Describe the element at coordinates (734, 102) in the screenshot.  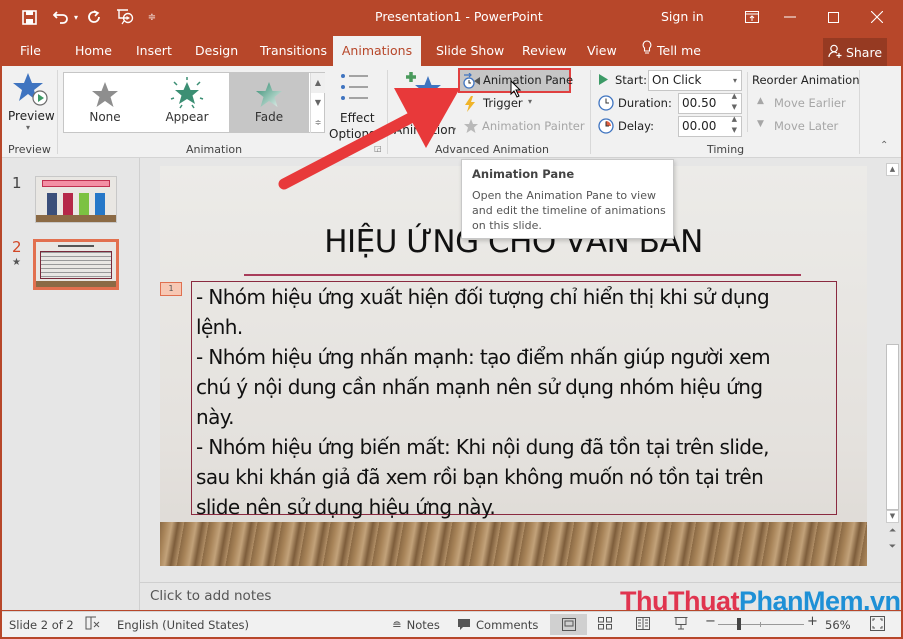
I see `duration-spin-icon: ▲ ▼` at that location.